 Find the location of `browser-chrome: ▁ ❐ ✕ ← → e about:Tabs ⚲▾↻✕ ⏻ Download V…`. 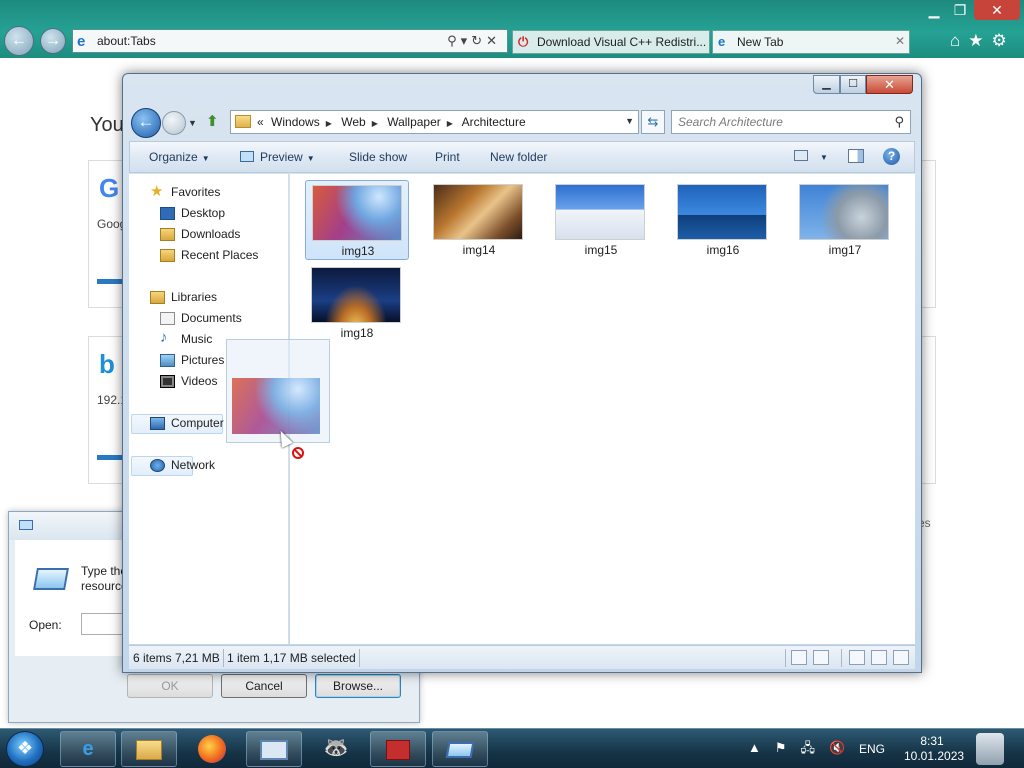

browser-chrome: ▁ ❐ ✕ ← → e about:Tabs ⚲▾↻✕ ⏻ Download V… is located at coordinates (512, 29).